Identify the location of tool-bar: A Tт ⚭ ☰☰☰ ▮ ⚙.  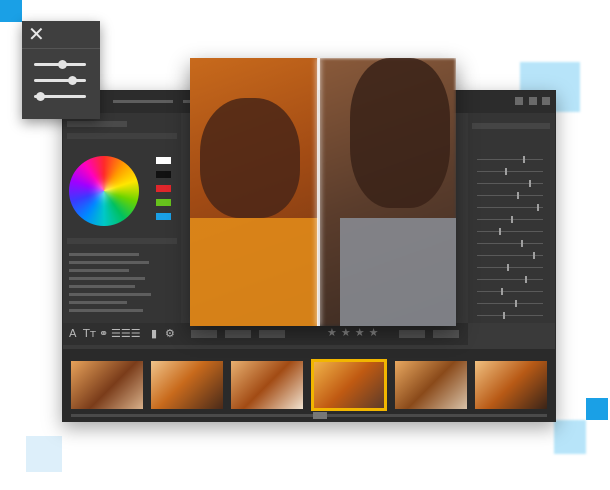
(122, 334).